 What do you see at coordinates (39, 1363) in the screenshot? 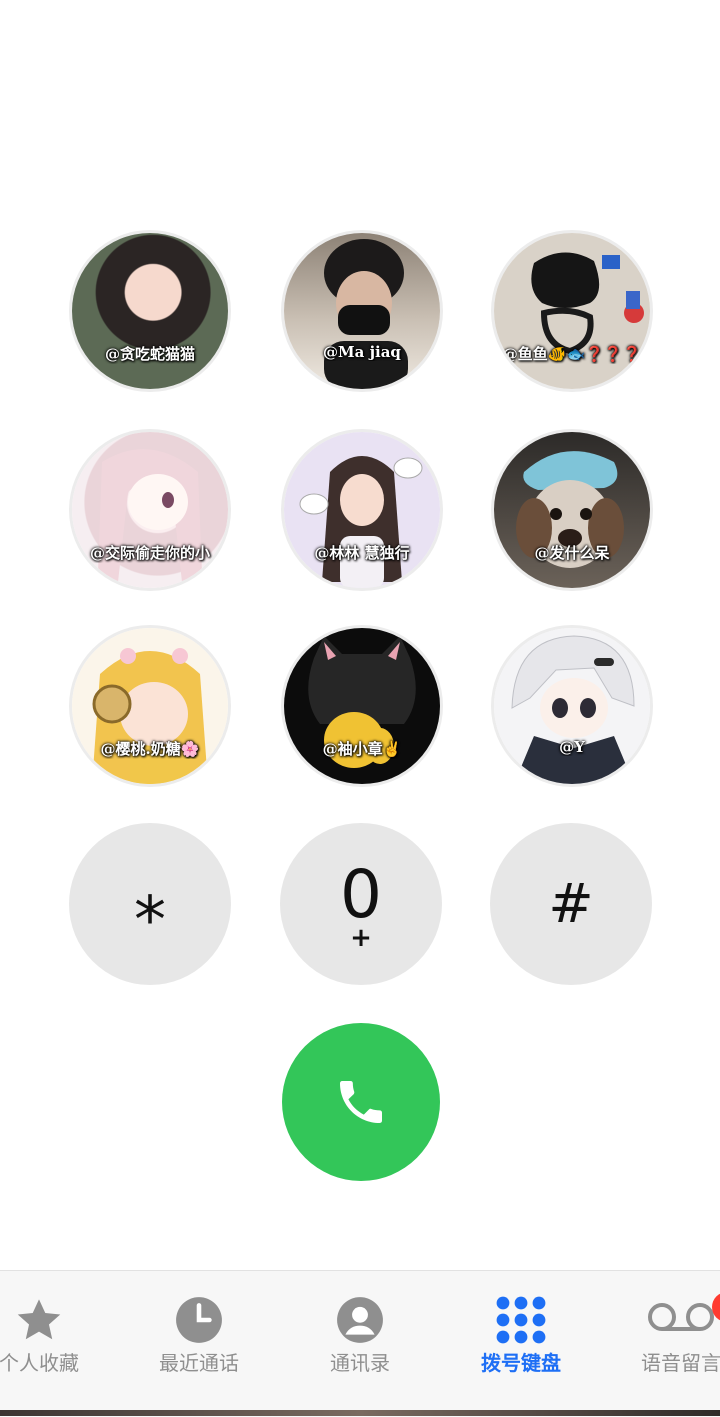
I see `tab-favorites-label: 个人收藏` at bounding box center [39, 1363].